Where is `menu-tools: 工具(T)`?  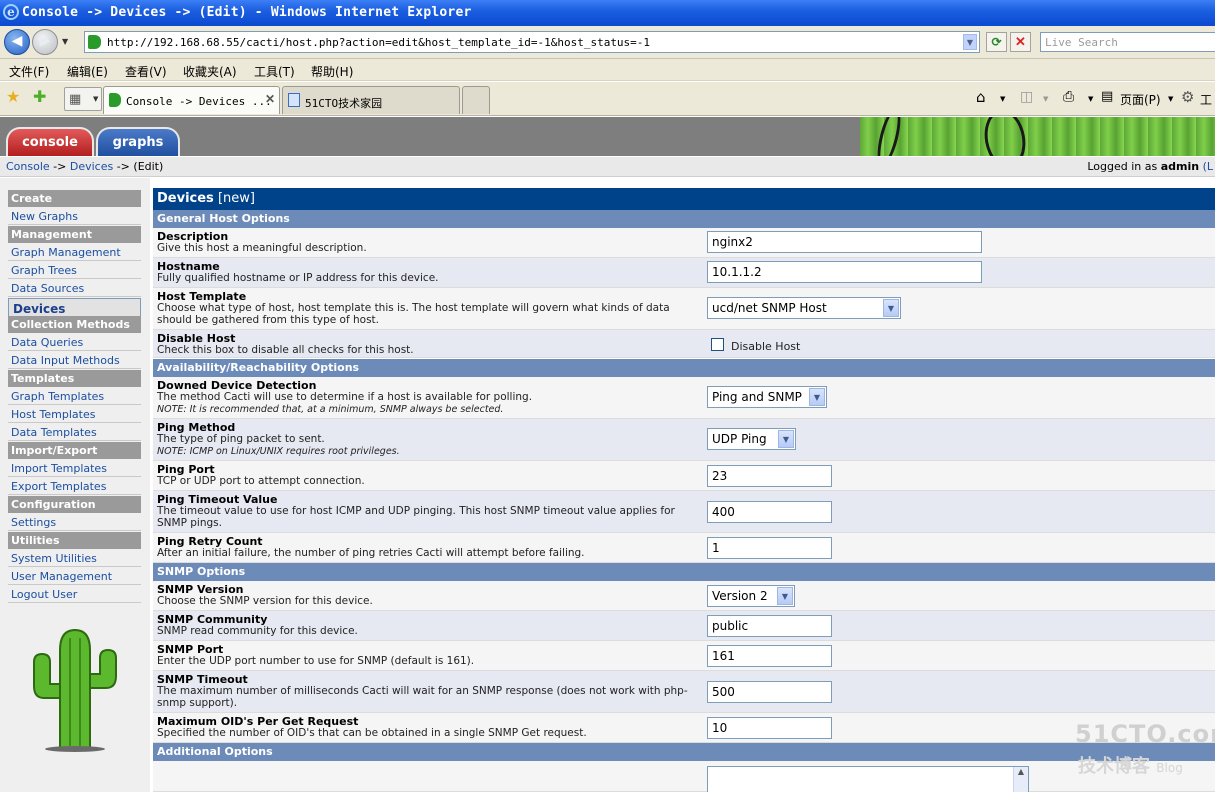
menu-tools: 工具(T) is located at coordinates (274, 71).